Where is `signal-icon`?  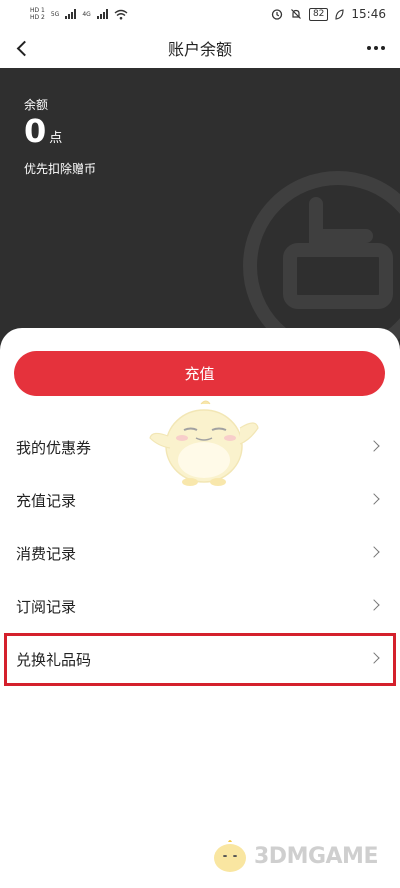 signal-icon is located at coordinates (71, 14).